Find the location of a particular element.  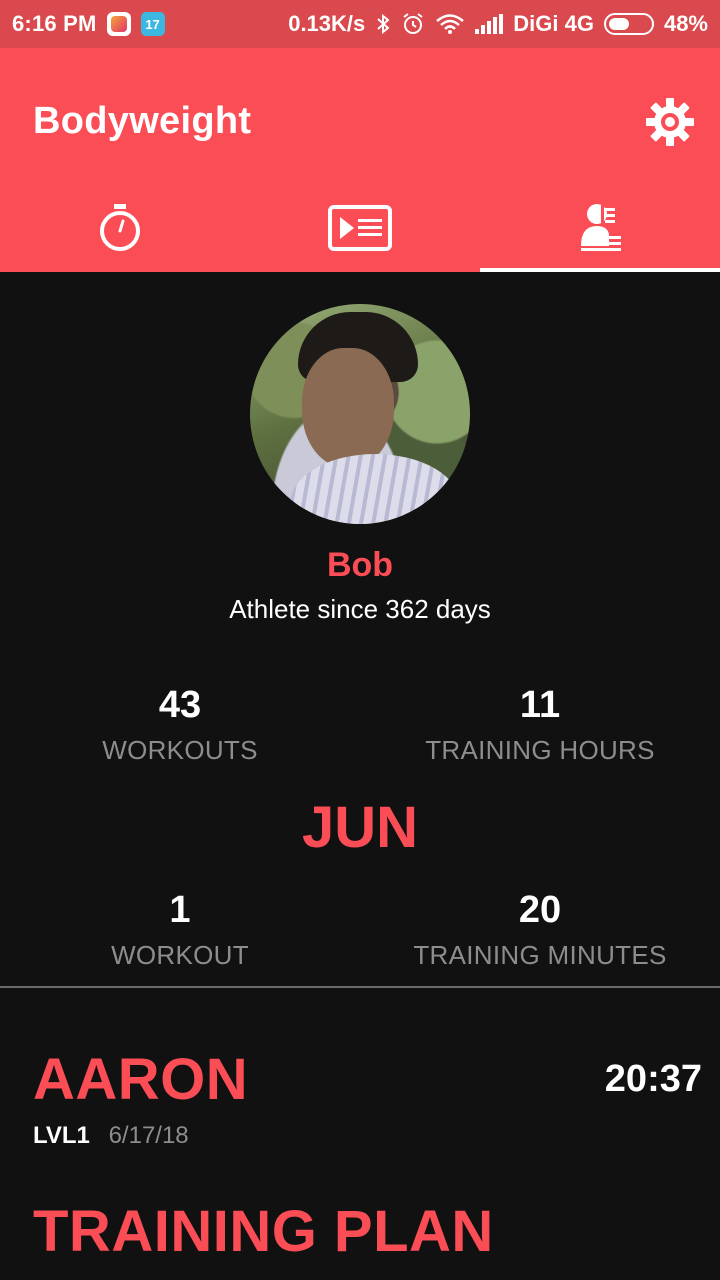

avatar is located at coordinates (360, 414).